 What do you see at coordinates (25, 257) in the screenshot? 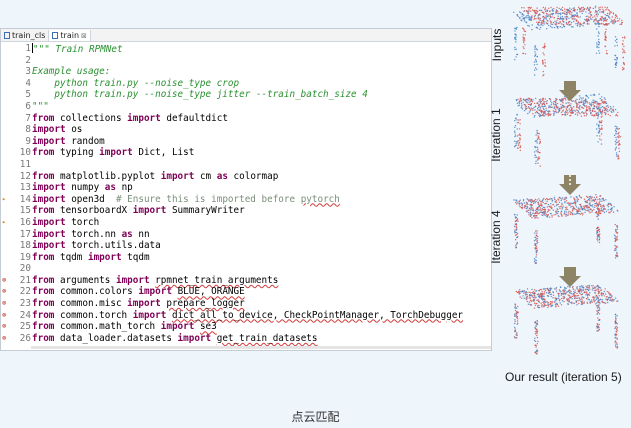
I see `line-number: 19` at bounding box center [25, 257].